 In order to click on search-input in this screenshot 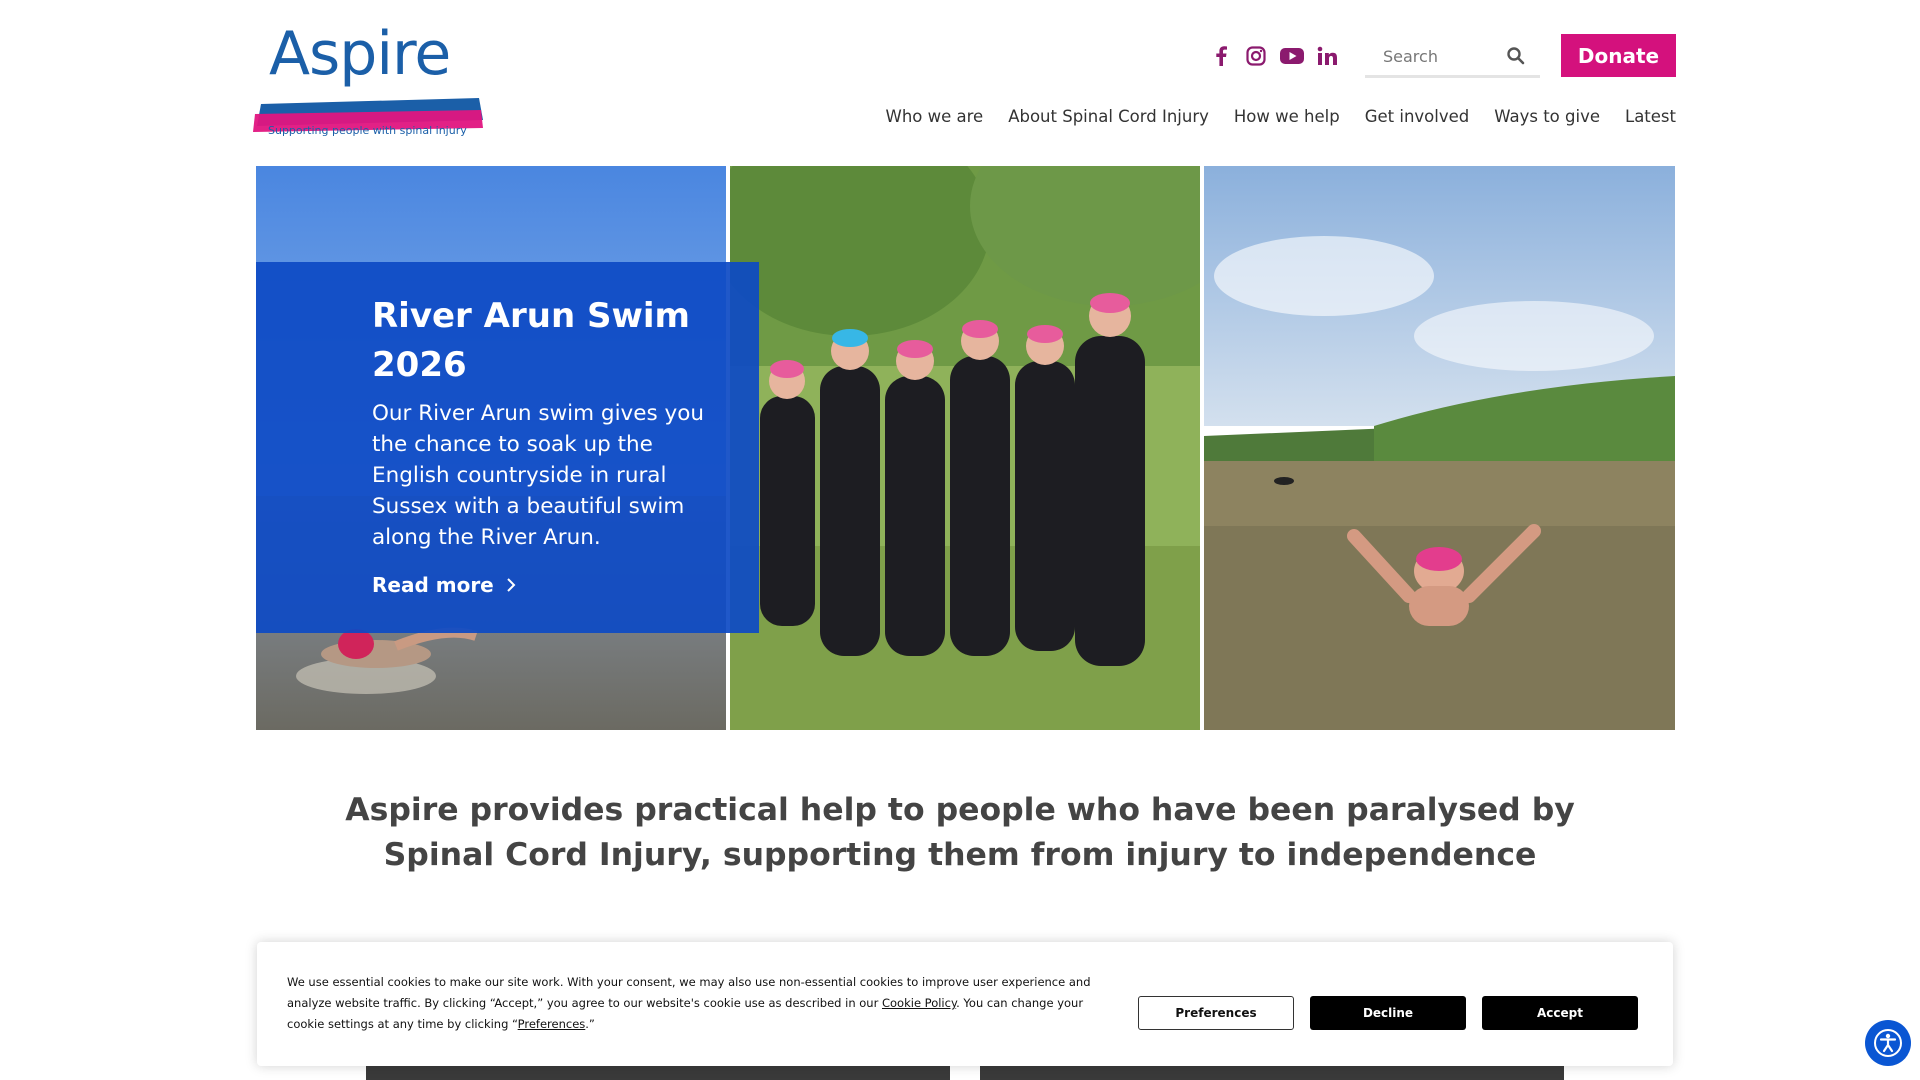, I will do `click(1430, 56)`.